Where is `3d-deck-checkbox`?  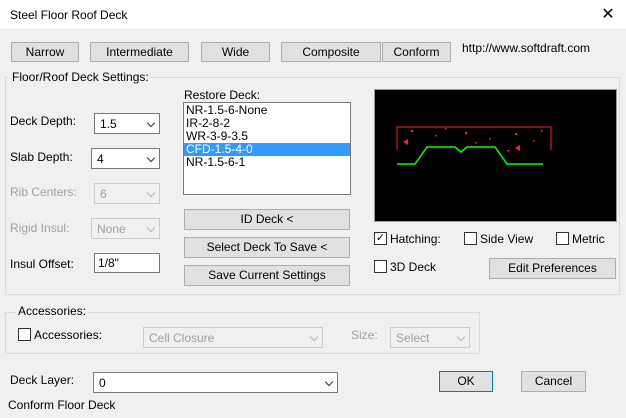 3d-deck-checkbox is located at coordinates (380, 266).